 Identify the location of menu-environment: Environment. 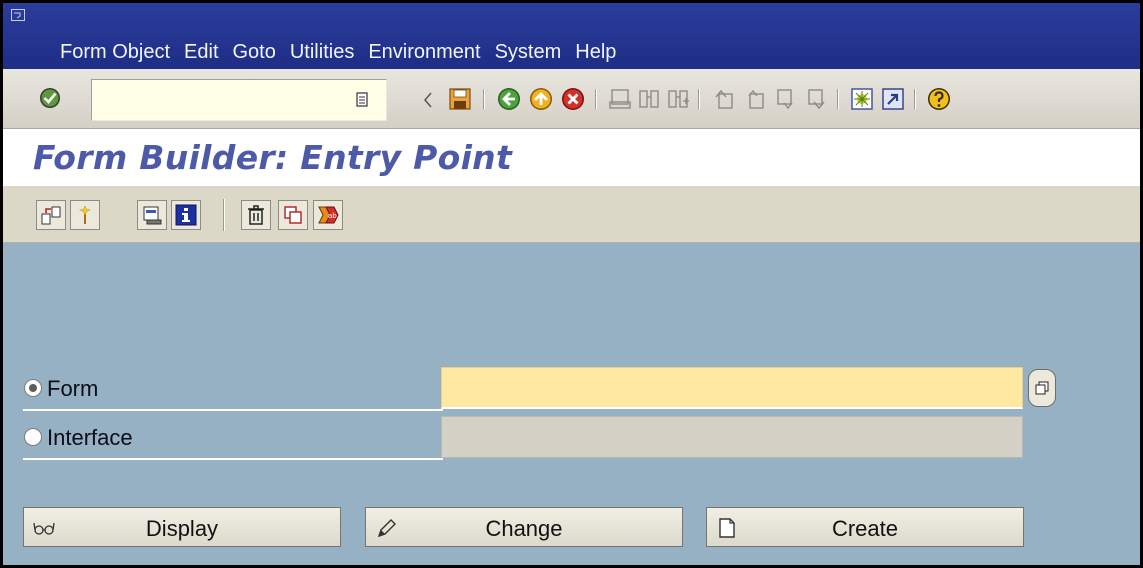
(424, 52).